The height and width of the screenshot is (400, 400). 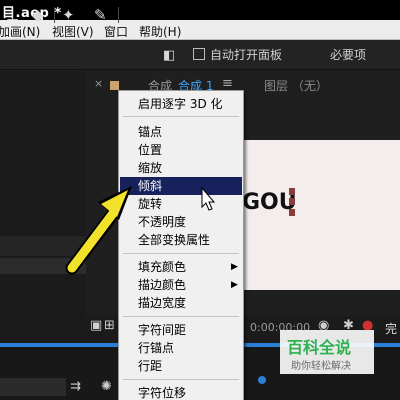 I want to click on ctx-skew: 倾斜, so click(x=181, y=186).